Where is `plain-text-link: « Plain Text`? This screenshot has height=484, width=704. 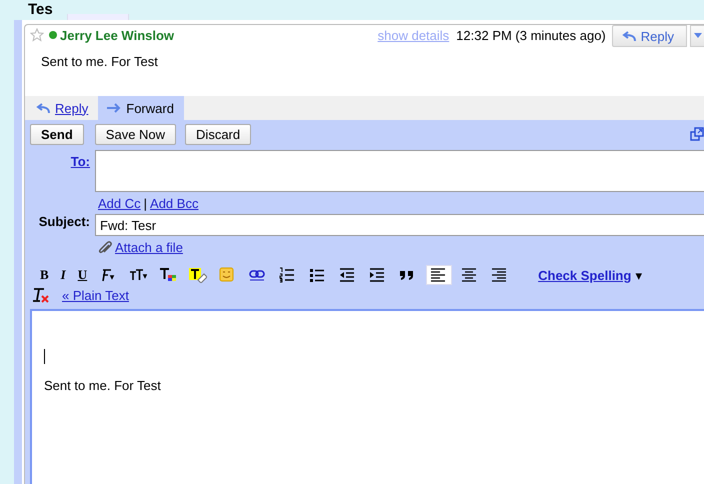 plain-text-link: « Plain Text is located at coordinates (95, 295).